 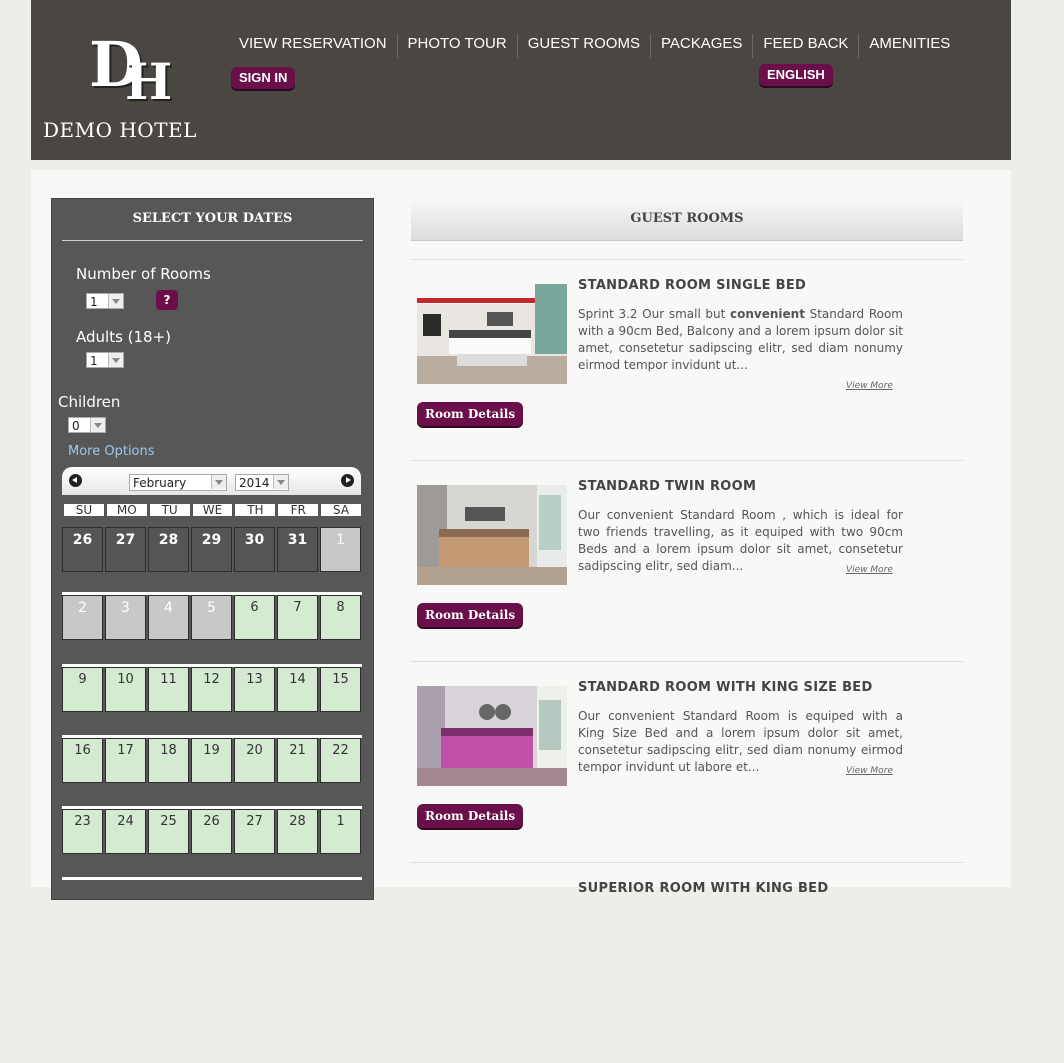 What do you see at coordinates (168, 760) in the screenshot?
I see `calendar-day: 18` at bounding box center [168, 760].